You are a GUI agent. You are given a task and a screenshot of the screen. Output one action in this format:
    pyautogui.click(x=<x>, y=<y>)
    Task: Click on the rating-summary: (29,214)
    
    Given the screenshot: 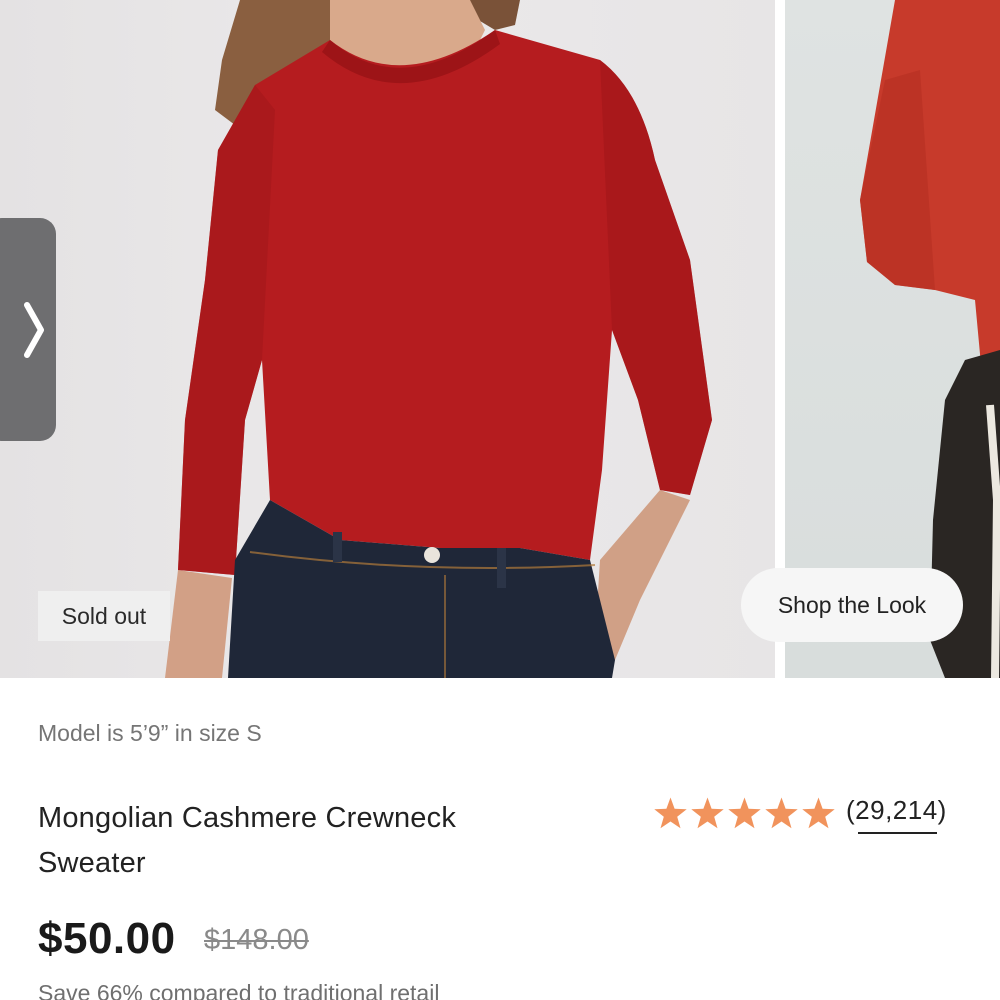 What is the action you would take?
    pyautogui.click(x=799, y=814)
    